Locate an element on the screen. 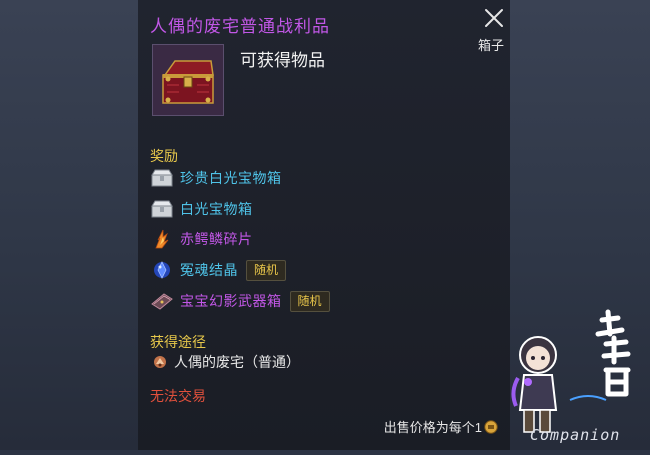 The height and width of the screenshot is (455, 650). reward-item: 宝宝幻影武器箱 随机 is located at coordinates (240, 301).